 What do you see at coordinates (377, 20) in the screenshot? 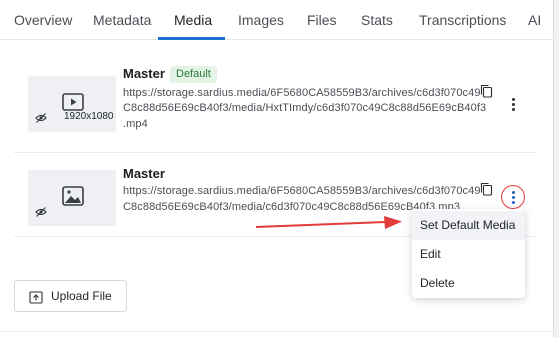
I see `tab-stats: Stats` at bounding box center [377, 20].